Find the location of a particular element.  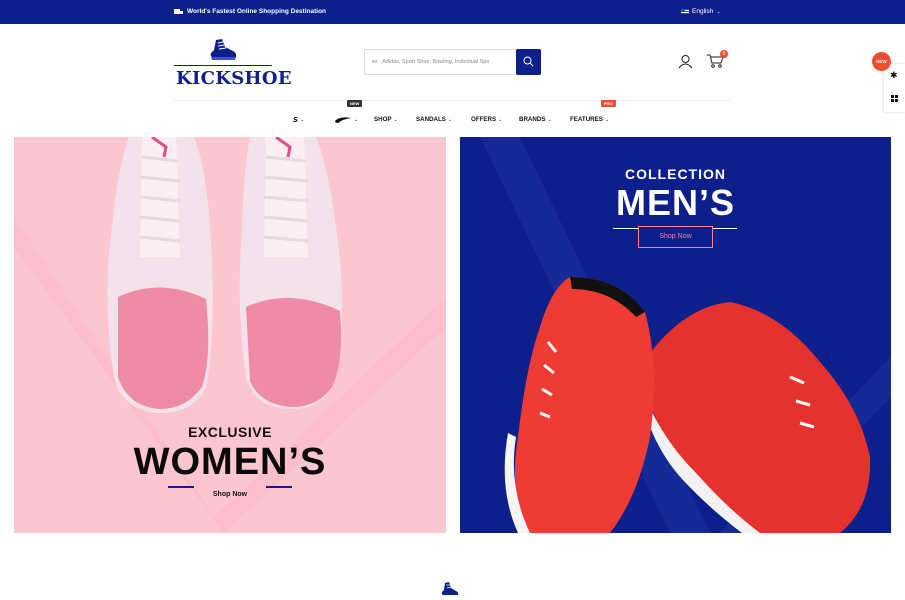

language-selector: English ⌄ is located at coordinates (701, 11).